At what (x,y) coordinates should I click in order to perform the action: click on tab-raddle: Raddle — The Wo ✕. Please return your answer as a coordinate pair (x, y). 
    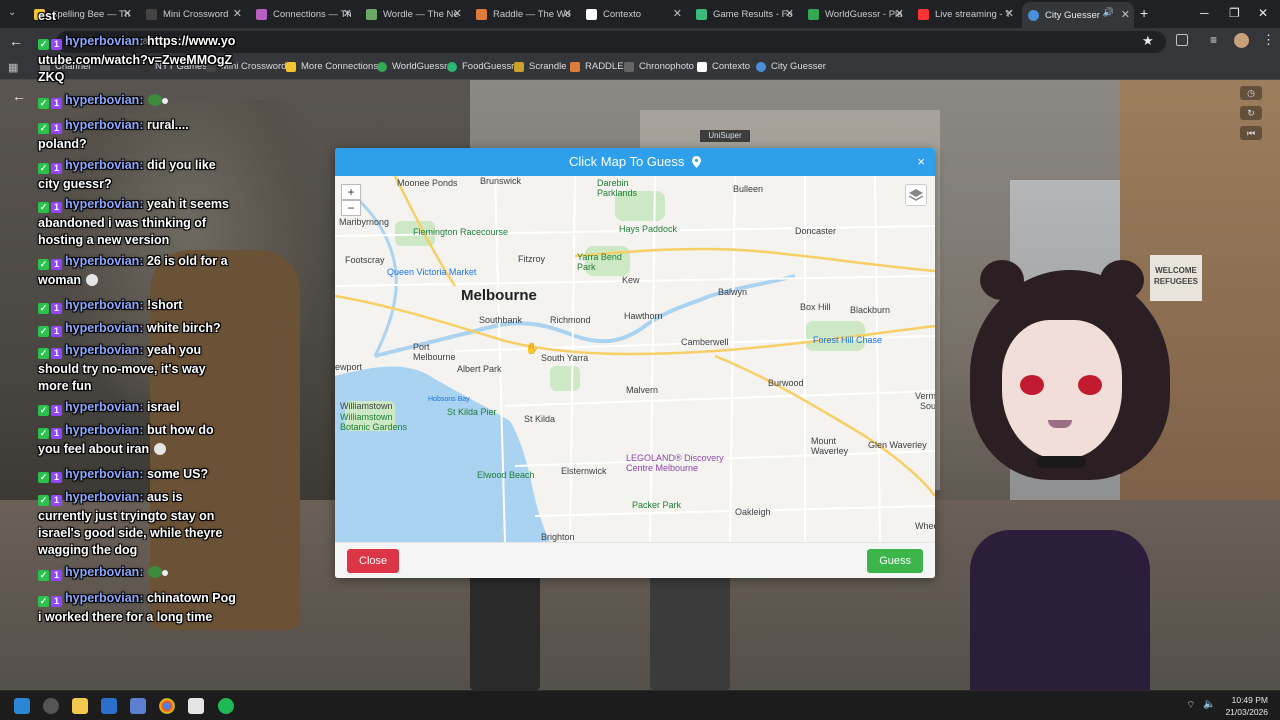
    Looking at the image, I should click on (523, 14).